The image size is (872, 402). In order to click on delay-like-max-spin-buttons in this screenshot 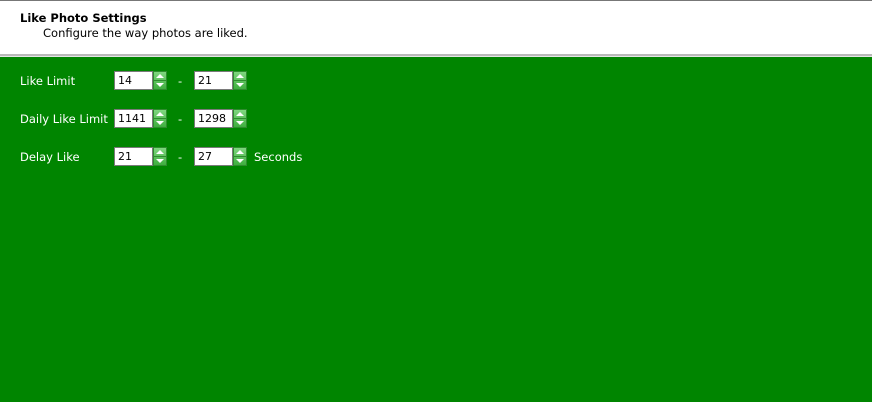, I will do `click(240, 156)`.